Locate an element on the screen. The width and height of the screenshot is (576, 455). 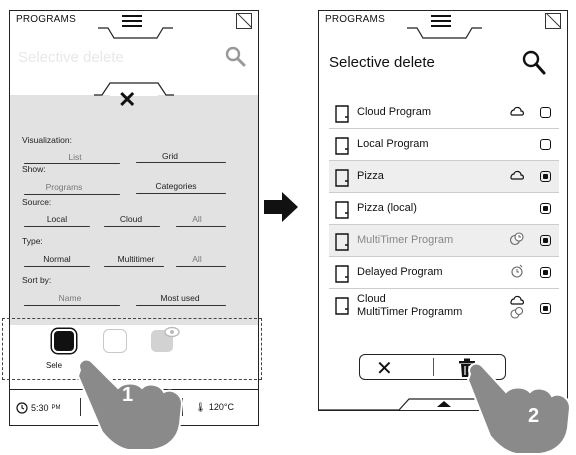
program-row: Cloud Program is located at coordinates (444, 113).